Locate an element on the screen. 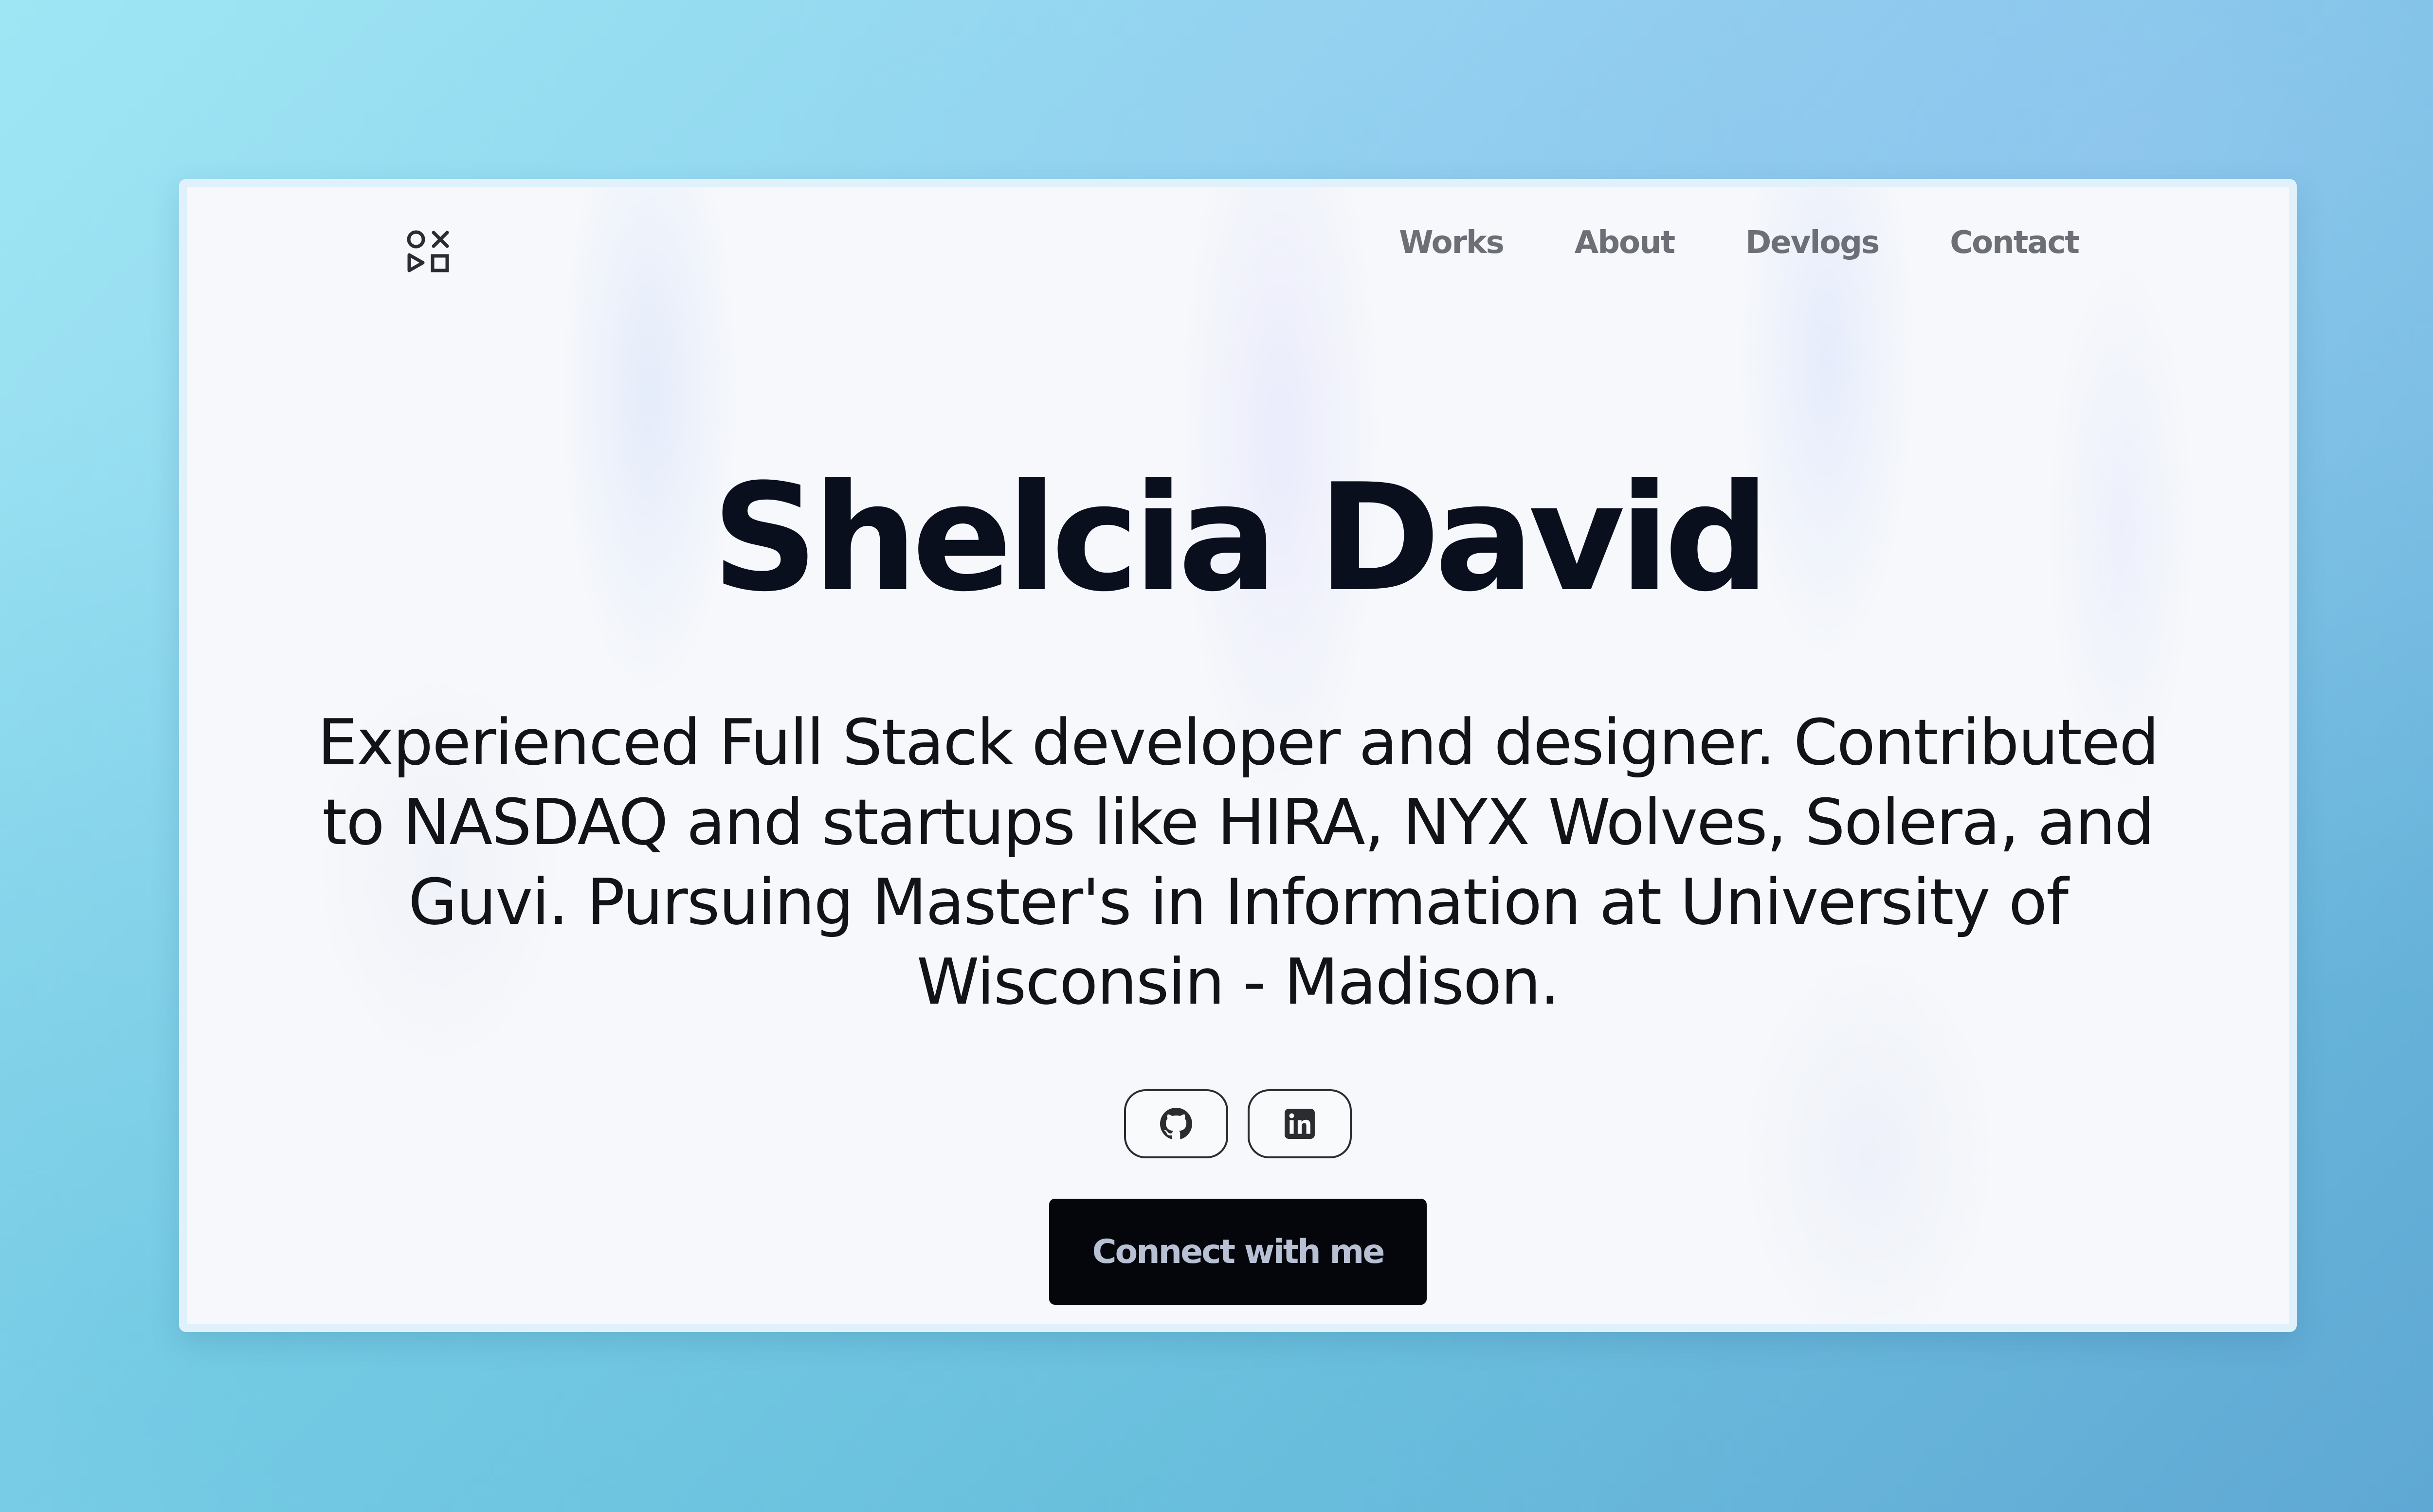  linkedin-button is located at coordinates (1300, 1123).